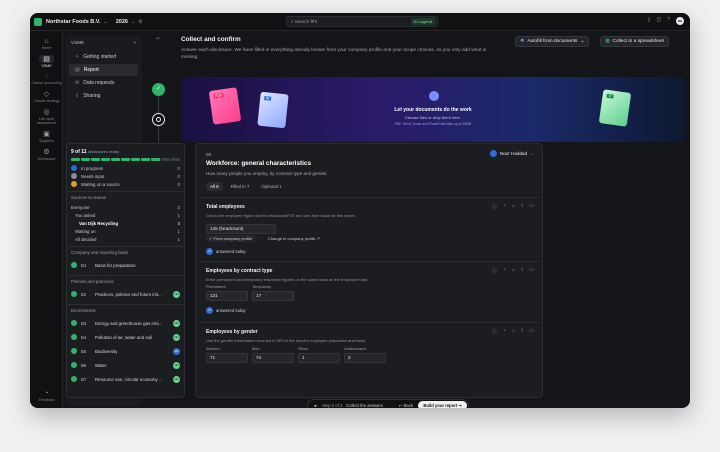  Describe the element at coordinates (46, 154) in the screenshot. I see `rail-item-6: ⚙ Workspace` at that location.